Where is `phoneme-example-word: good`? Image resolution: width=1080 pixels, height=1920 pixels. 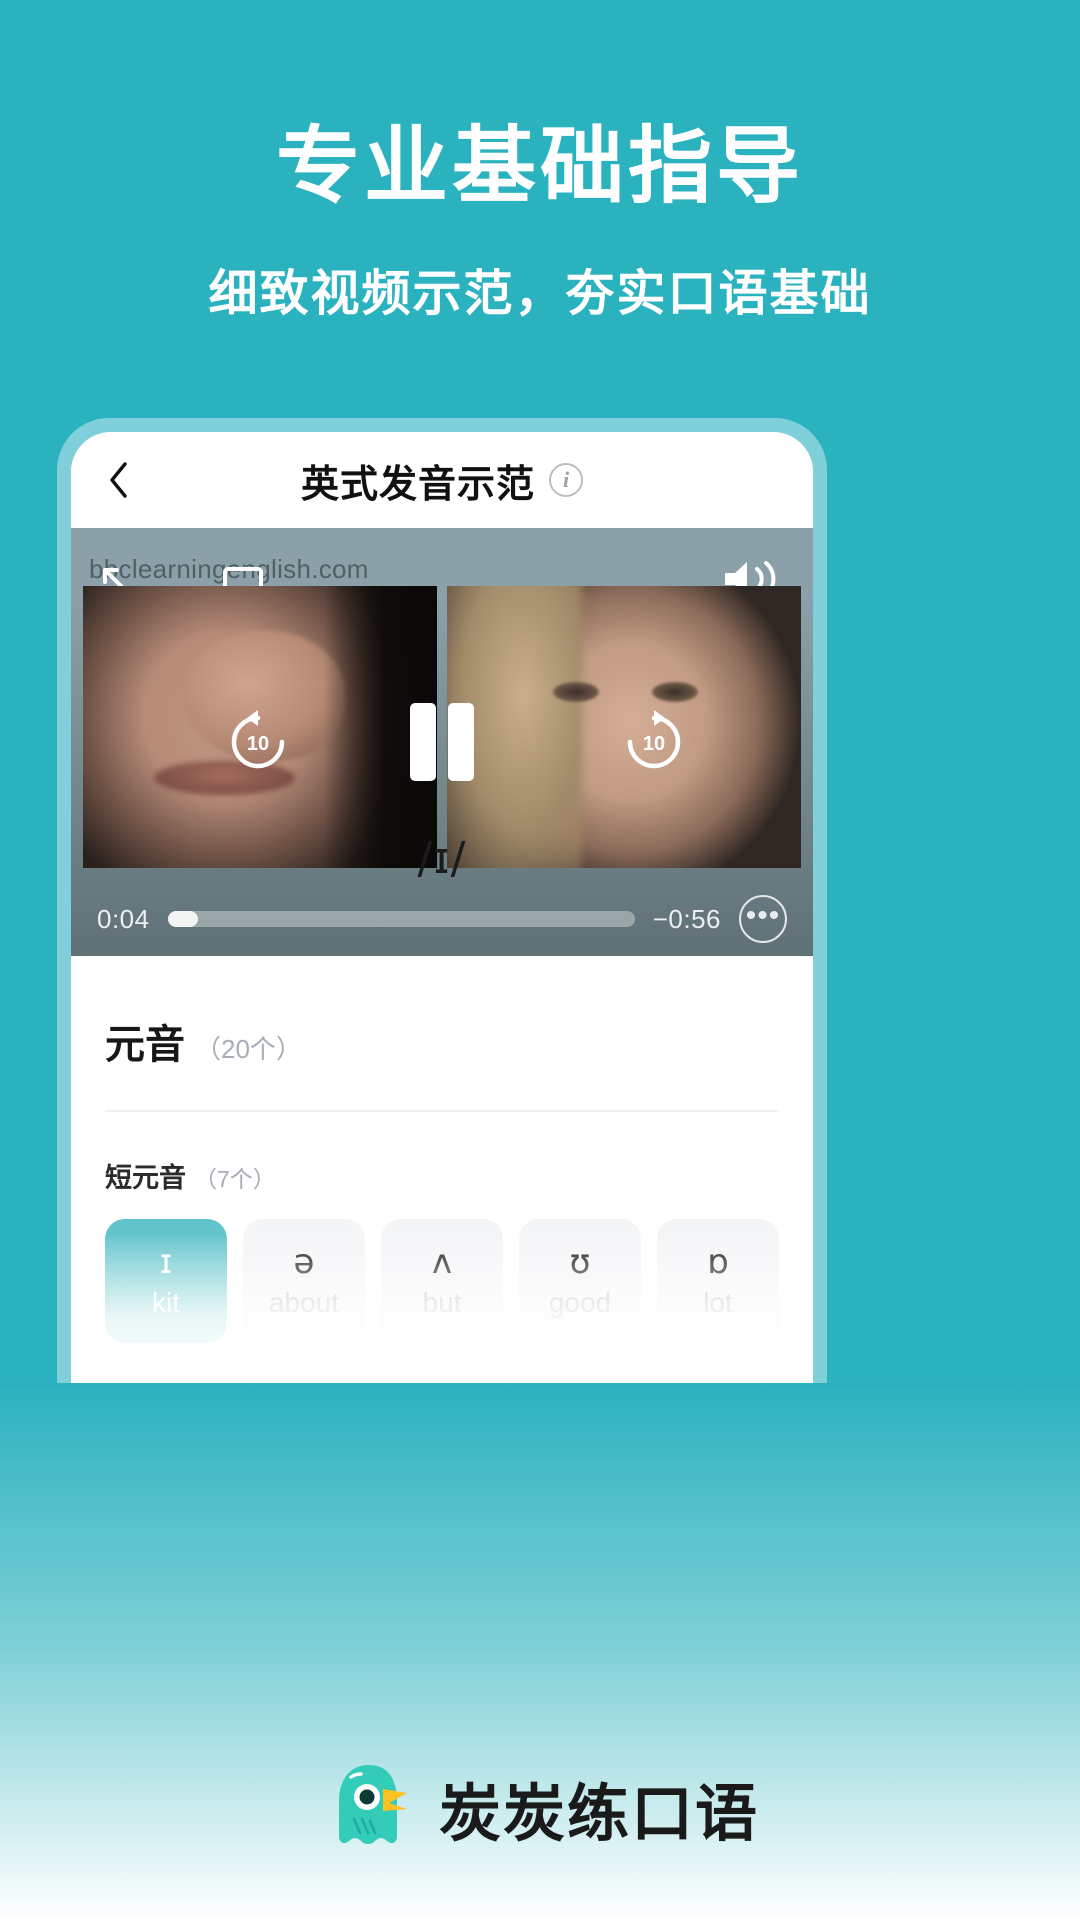
phoneme-example-word: good is located at coordinates (580, 1302).